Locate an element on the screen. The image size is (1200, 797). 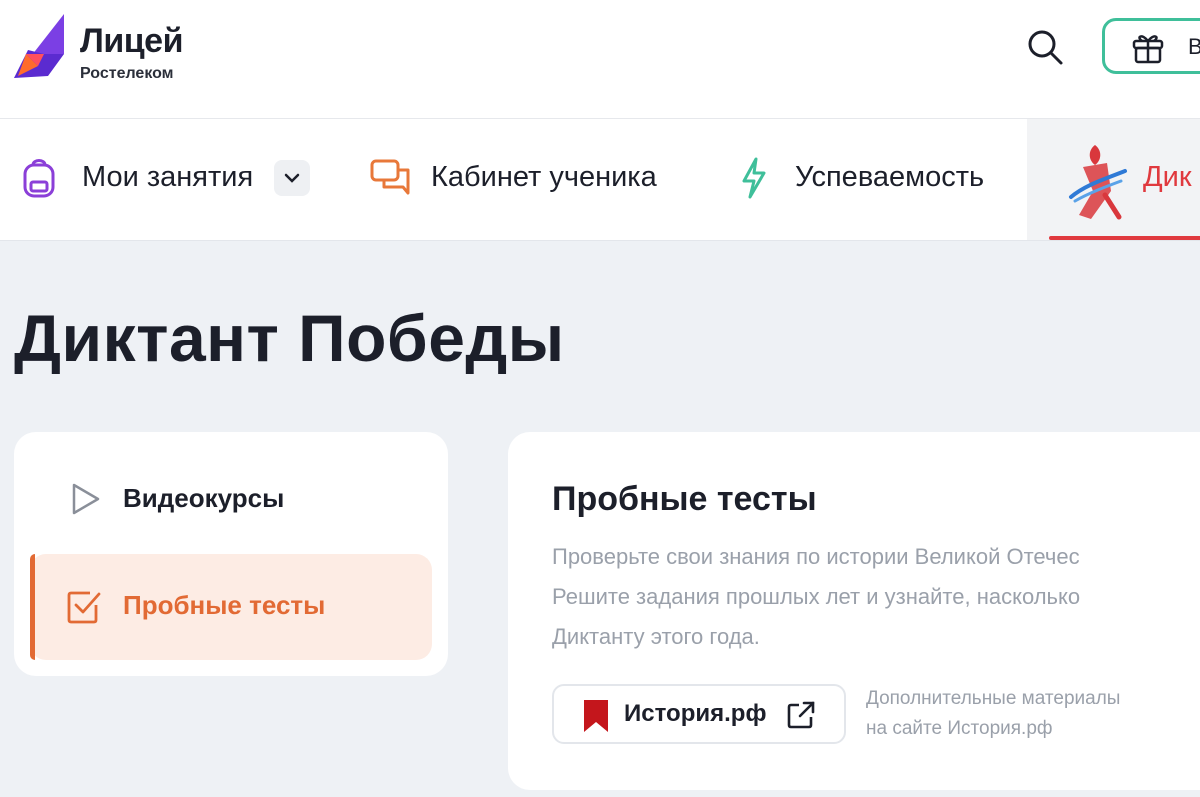
search-icon is located at coordinates (1045, 47).